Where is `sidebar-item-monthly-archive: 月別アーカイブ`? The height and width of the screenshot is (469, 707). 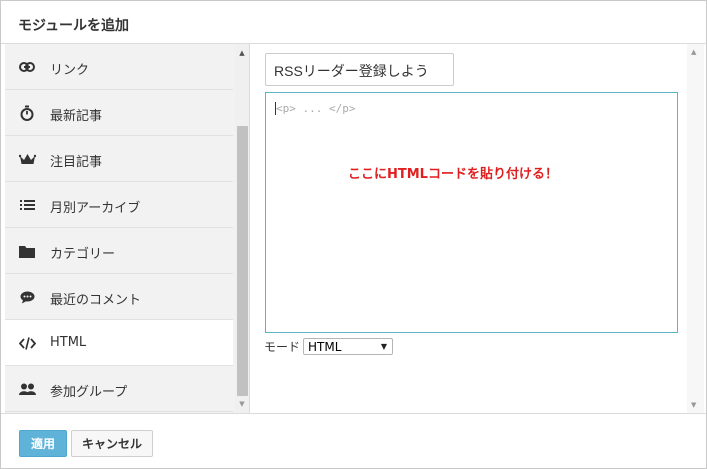 sidebar-item-monthly-archive: 月別アーカイブ is located at coordinates (119, 205).